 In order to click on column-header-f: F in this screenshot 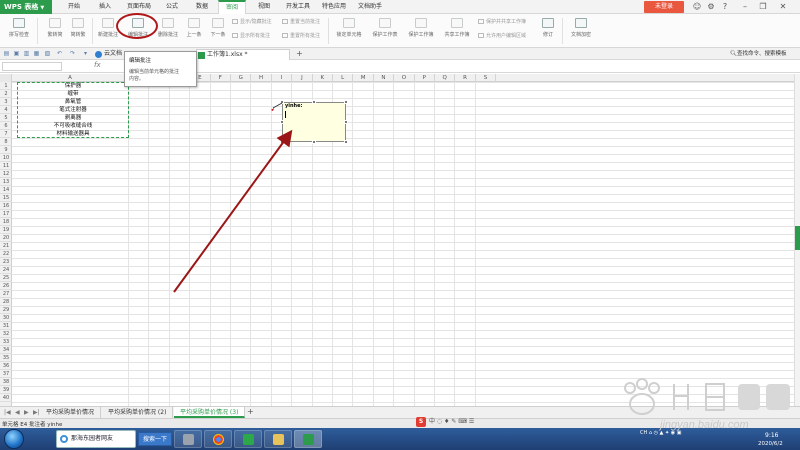, I will do `click(221, 78)`.